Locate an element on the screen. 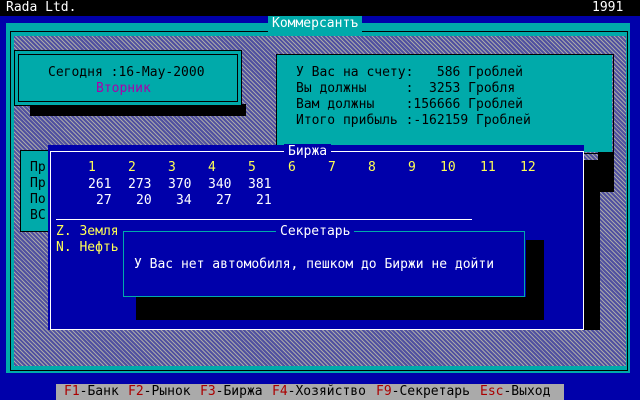 This screenshot has width=640, height=400. left-label: По is located at coordinates (38, 199).